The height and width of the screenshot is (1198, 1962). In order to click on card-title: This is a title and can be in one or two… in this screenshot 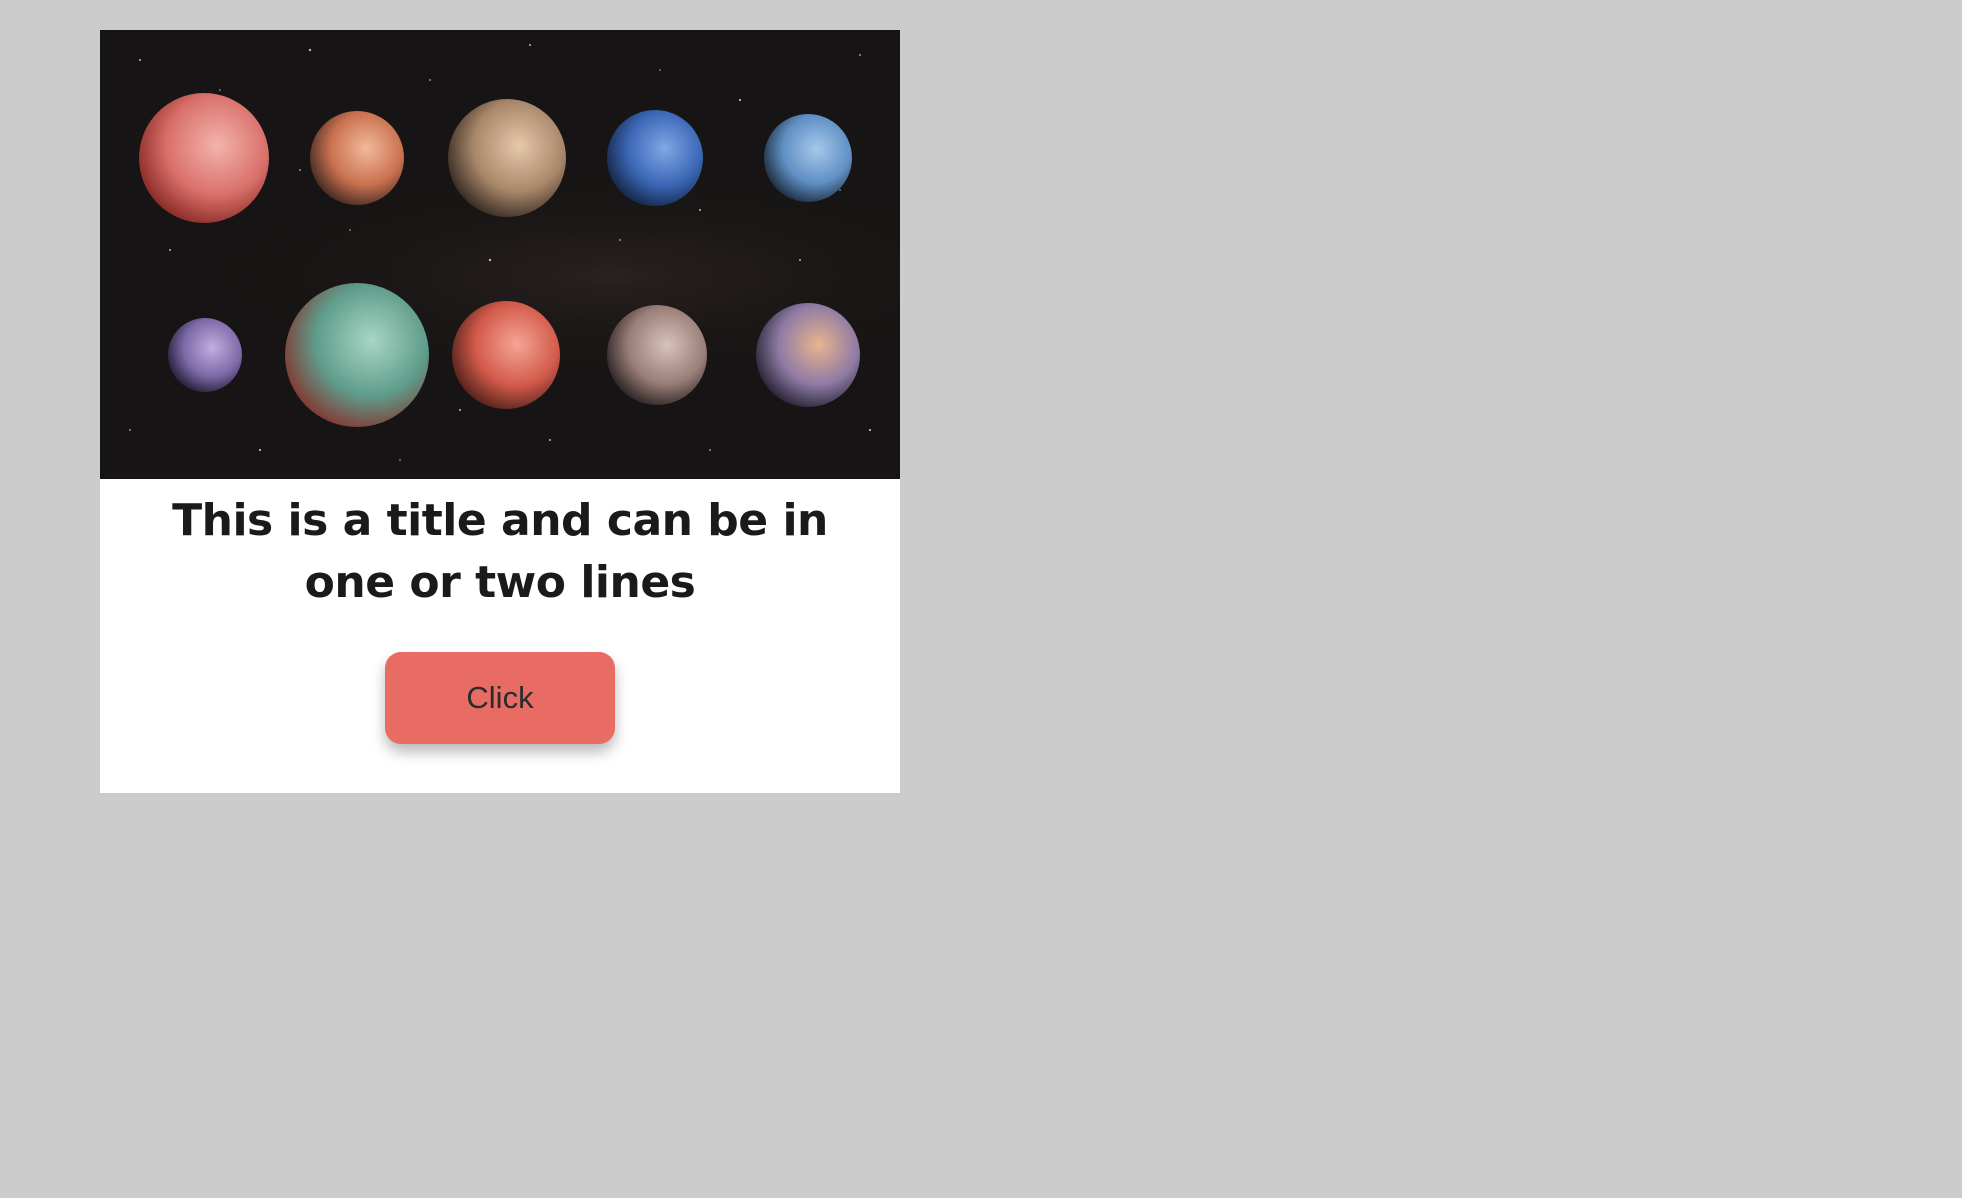, I will do `click(500, 551)`.